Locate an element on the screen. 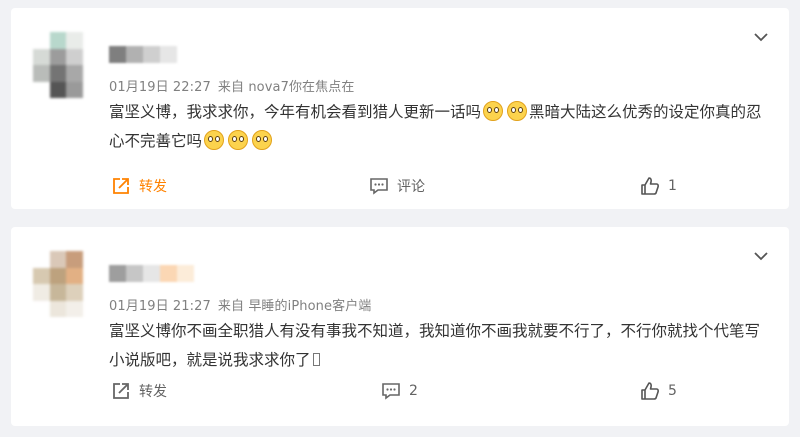 This screenshot has height=437, width=800. like-button: 1 is located at coordinates (658, 186).